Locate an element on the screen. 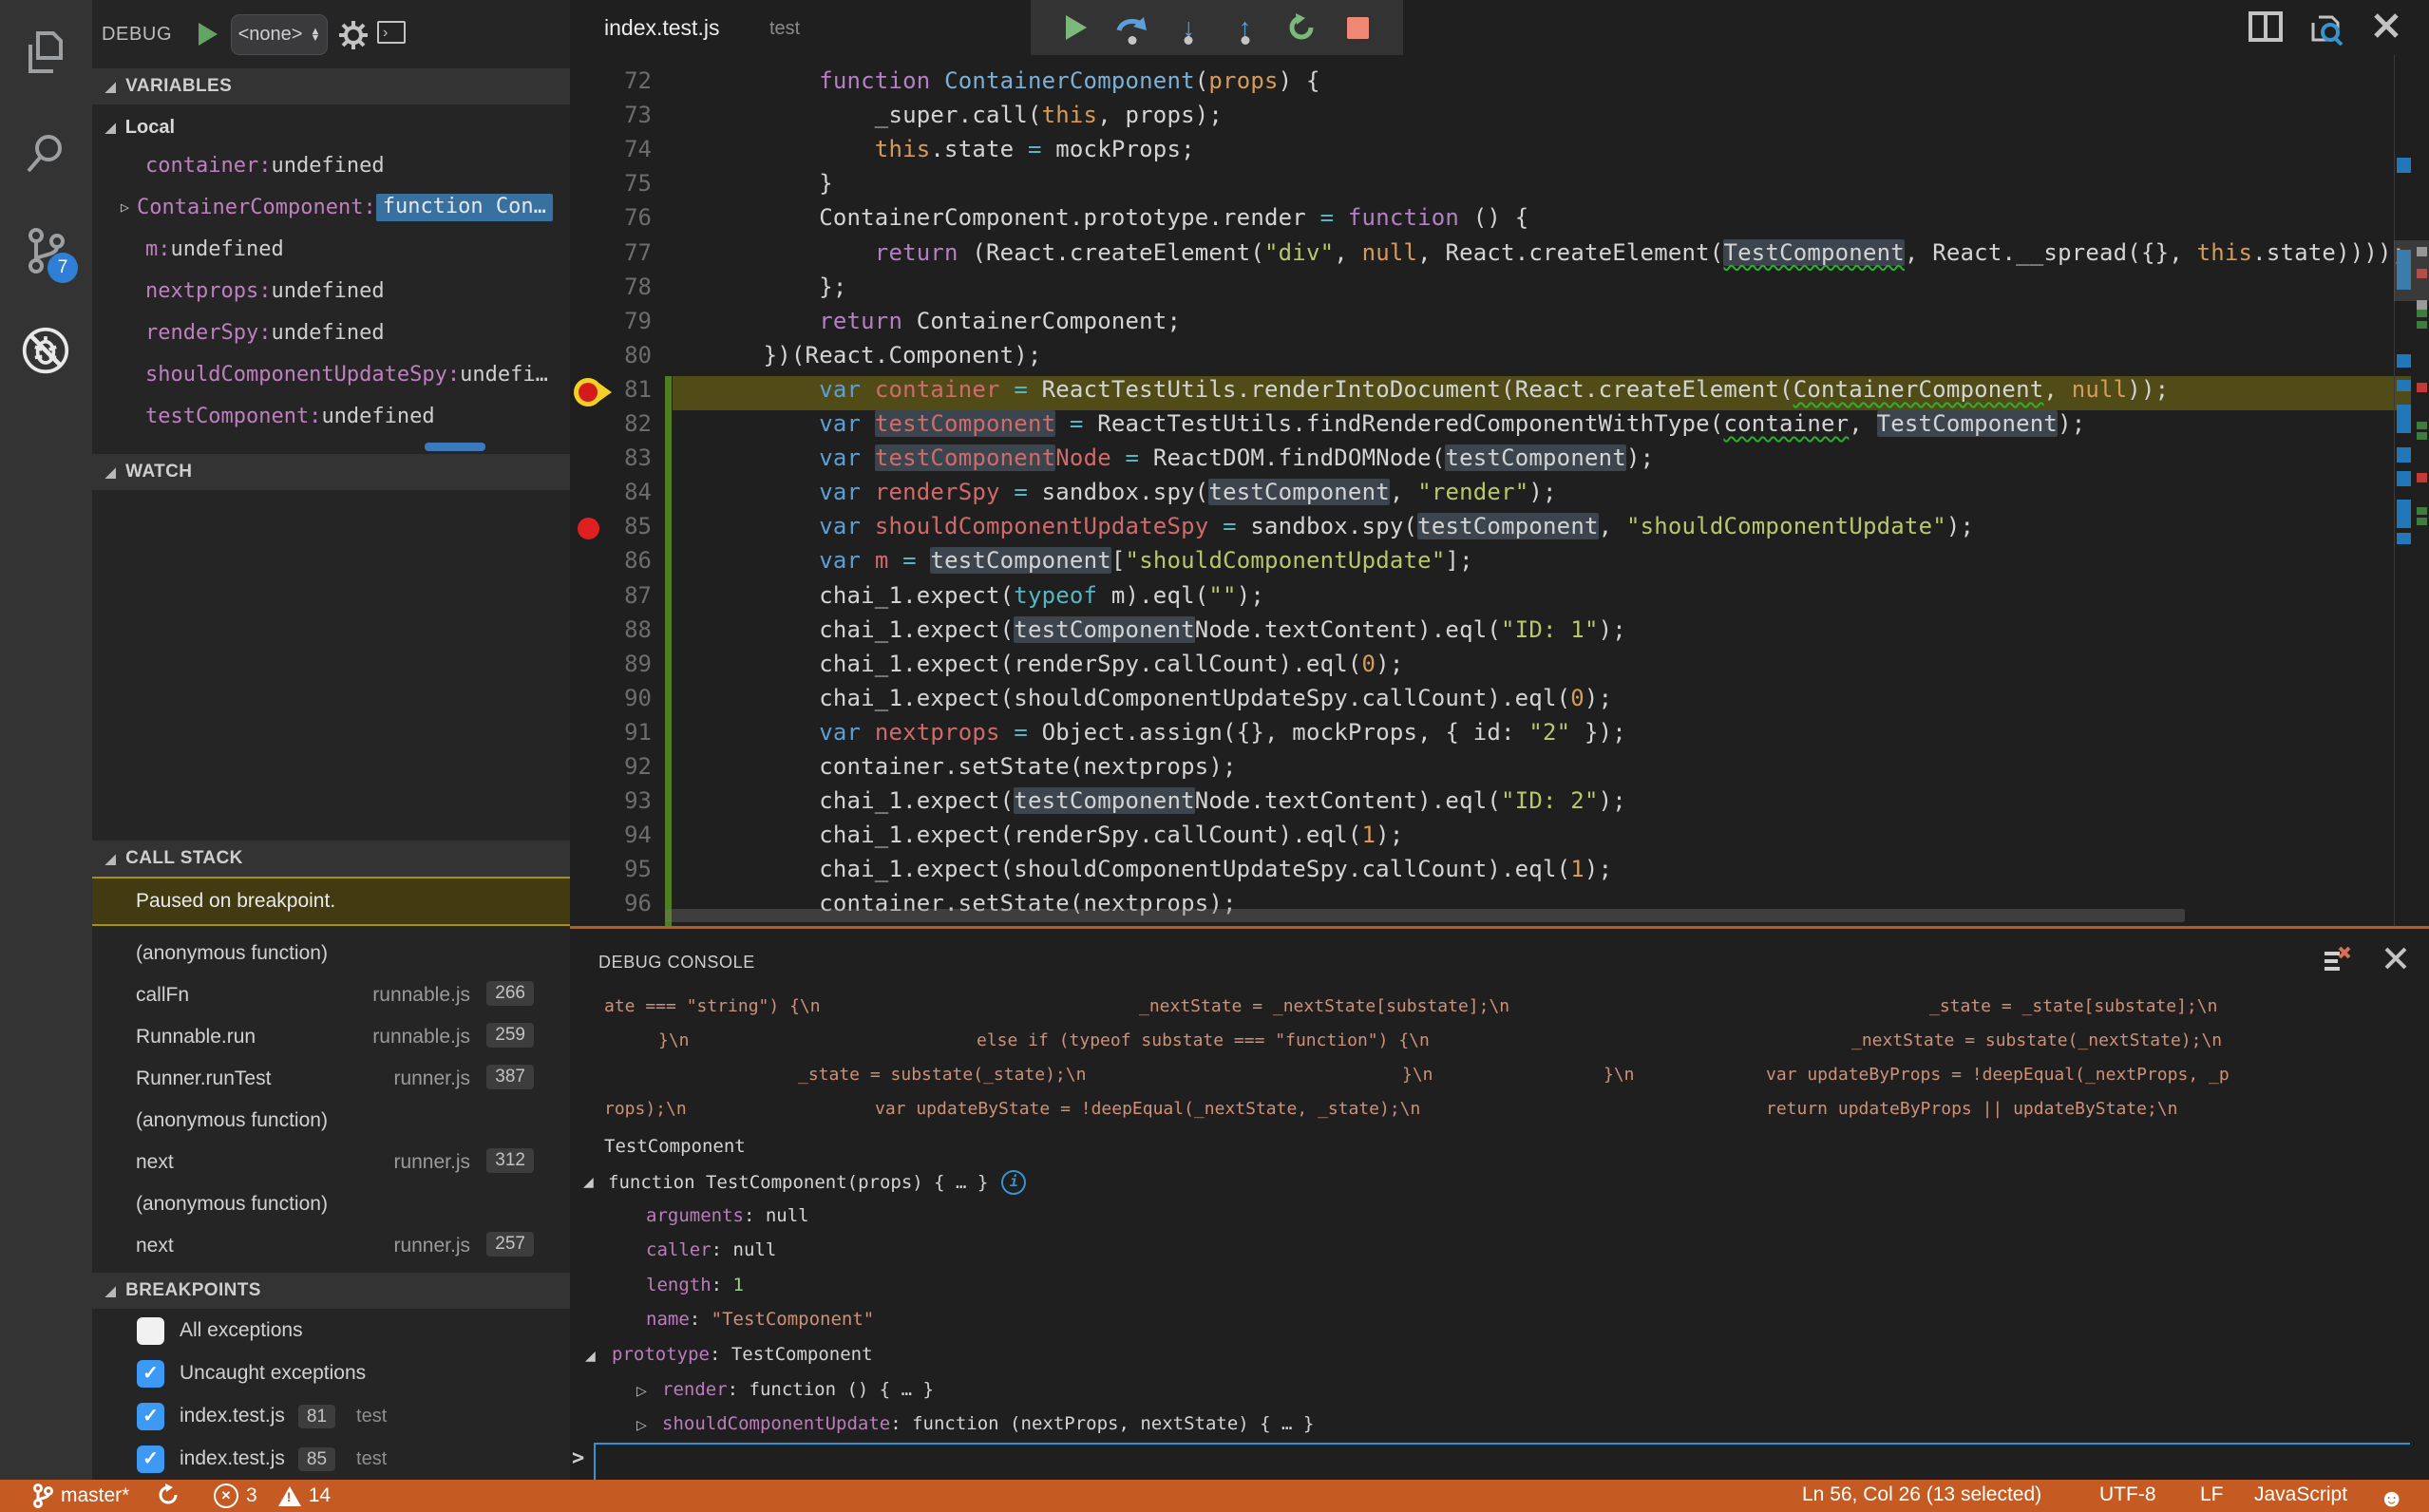 The height and width of the screenshot is (1512, 2429). breakpoint-checkbox is located at coordinates (150, 1331).